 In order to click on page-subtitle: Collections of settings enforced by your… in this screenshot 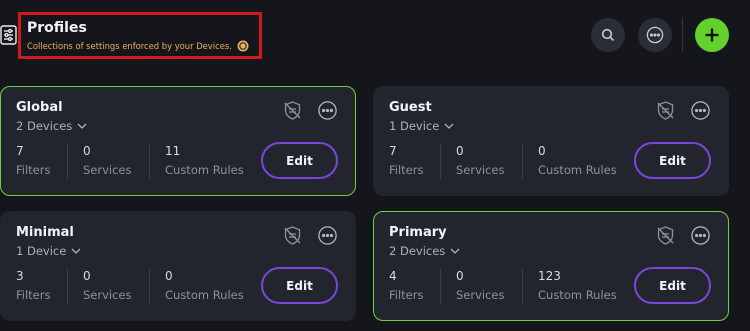, I will do `click(143, 46)`.